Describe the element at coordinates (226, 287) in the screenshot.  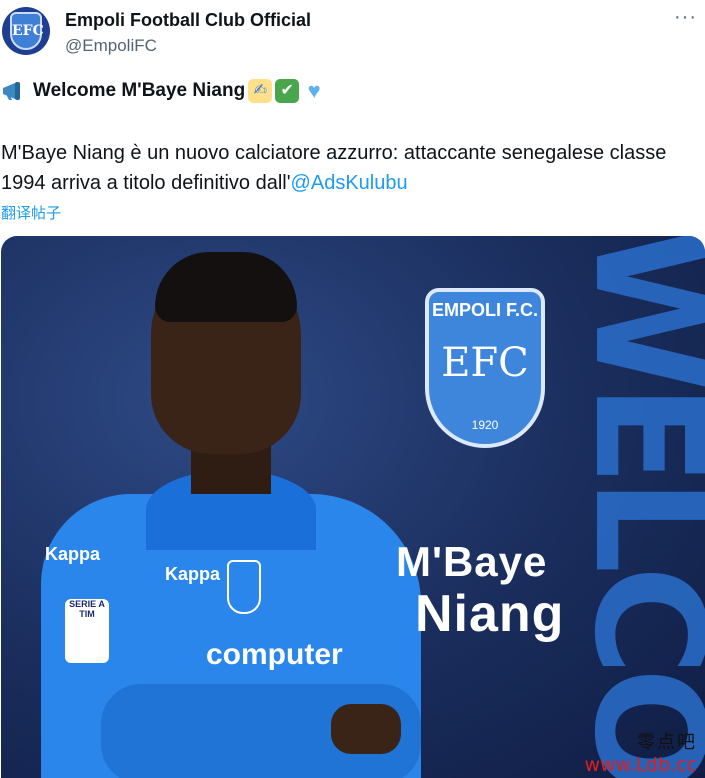
I see `player-hair` at that location.